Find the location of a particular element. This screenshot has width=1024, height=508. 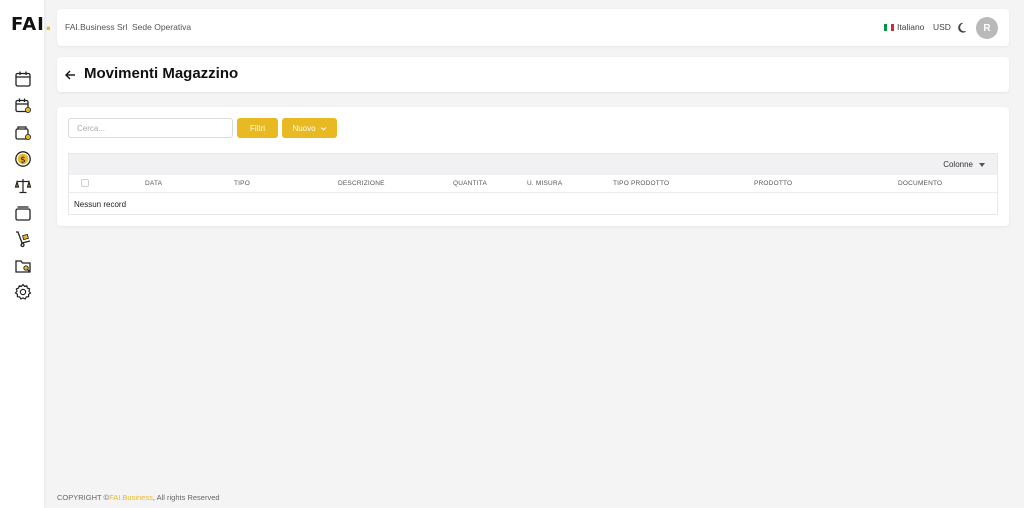

footer-brand-link: FAI.Business is located at coordinates (131, 497).